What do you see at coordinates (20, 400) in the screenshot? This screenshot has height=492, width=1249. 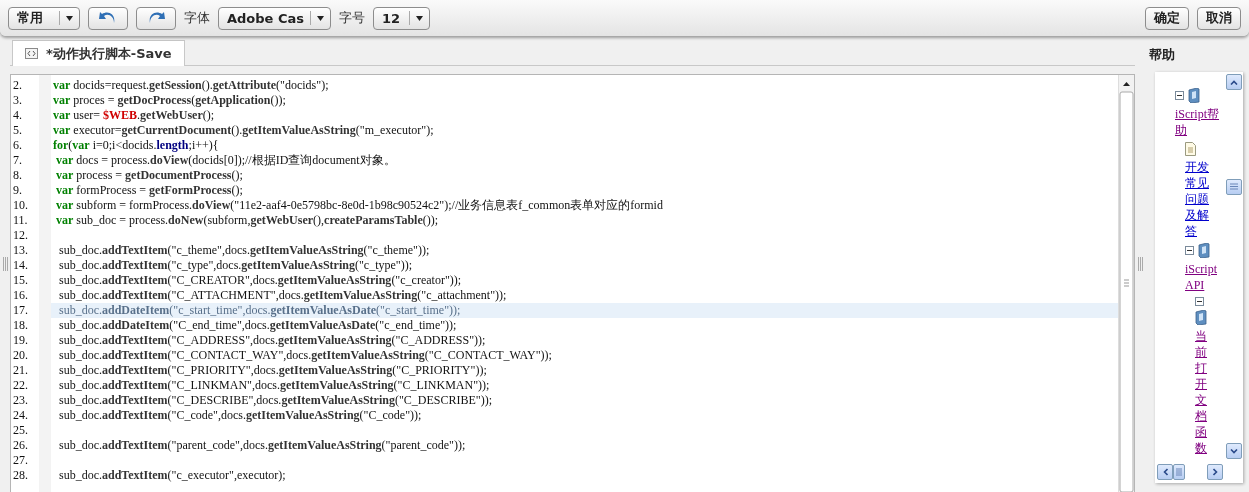 I see `line-number: 23.` at bounding box center [20, 400].